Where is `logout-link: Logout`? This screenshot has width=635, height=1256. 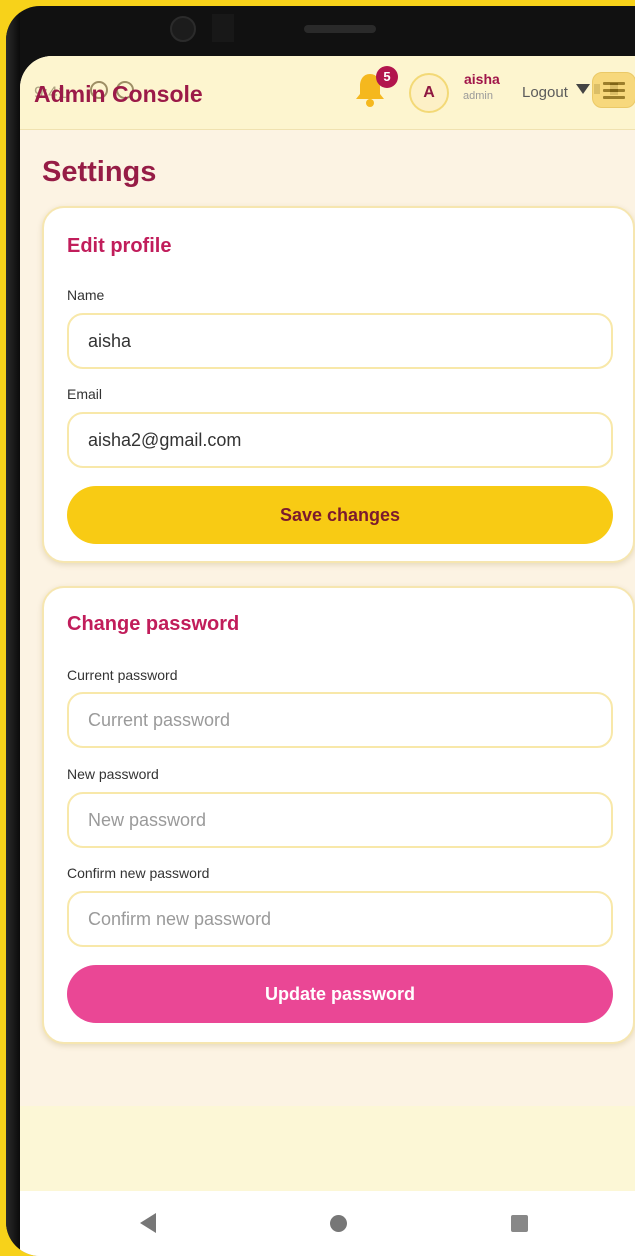 logout-link: Logout is located at coordinates (545, 92).